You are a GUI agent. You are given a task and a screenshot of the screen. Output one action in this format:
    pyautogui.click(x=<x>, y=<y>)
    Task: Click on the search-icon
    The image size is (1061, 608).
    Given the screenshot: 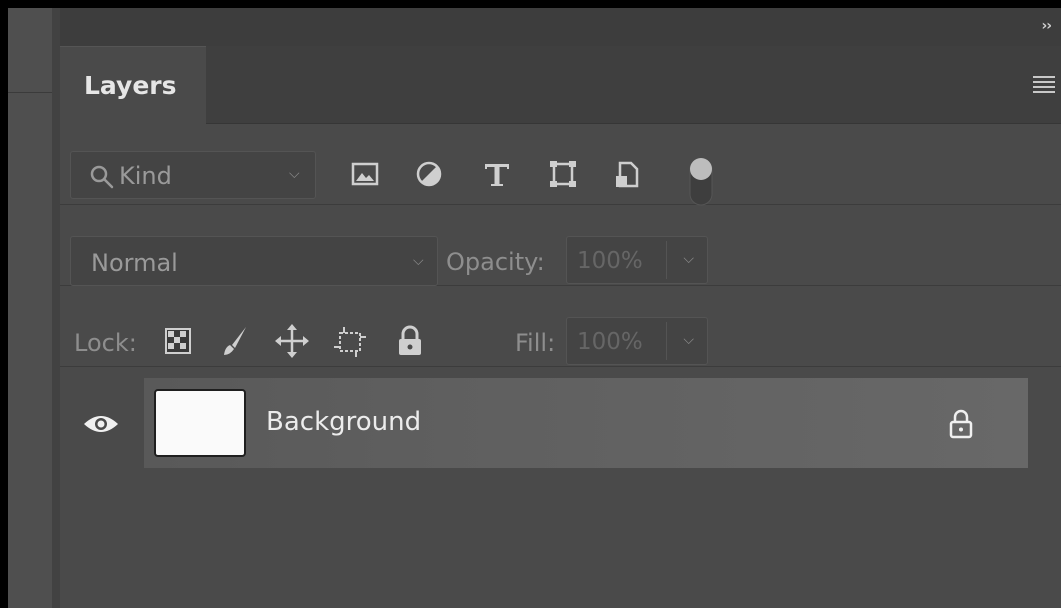 What is the action you would take?
    pyautogui.click(x=102, y=177)
    